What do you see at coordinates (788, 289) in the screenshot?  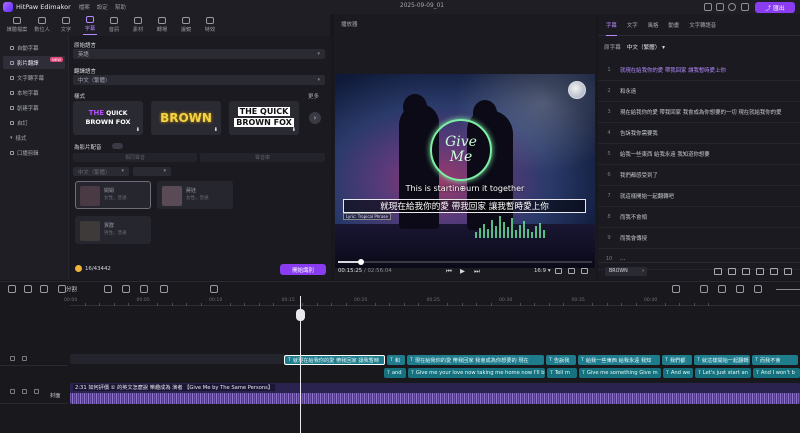 I see `zoom-slider` at bounding box center [788, 289].